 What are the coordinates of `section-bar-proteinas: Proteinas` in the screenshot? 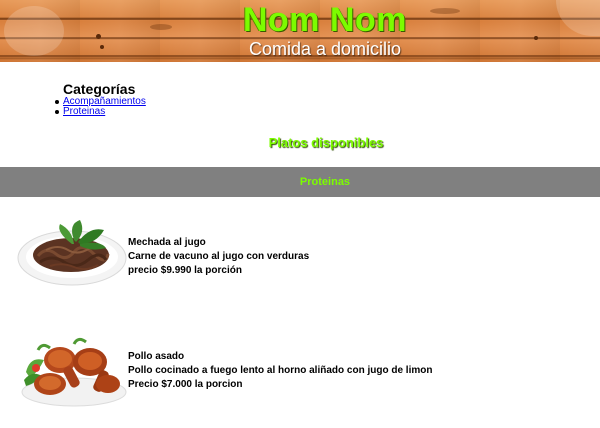 It's located at (300, 182).